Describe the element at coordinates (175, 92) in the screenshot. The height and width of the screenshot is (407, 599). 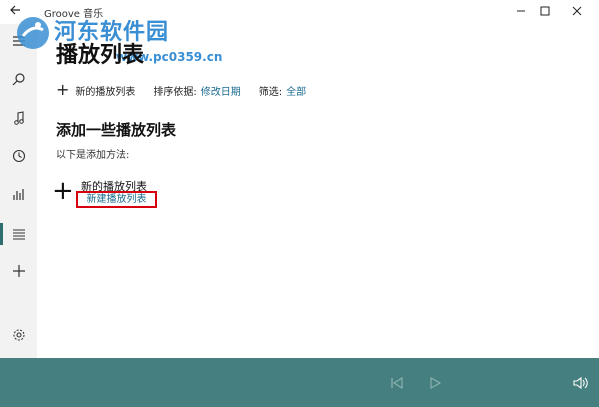
I see `sort-label: 排序依据:` at that location.